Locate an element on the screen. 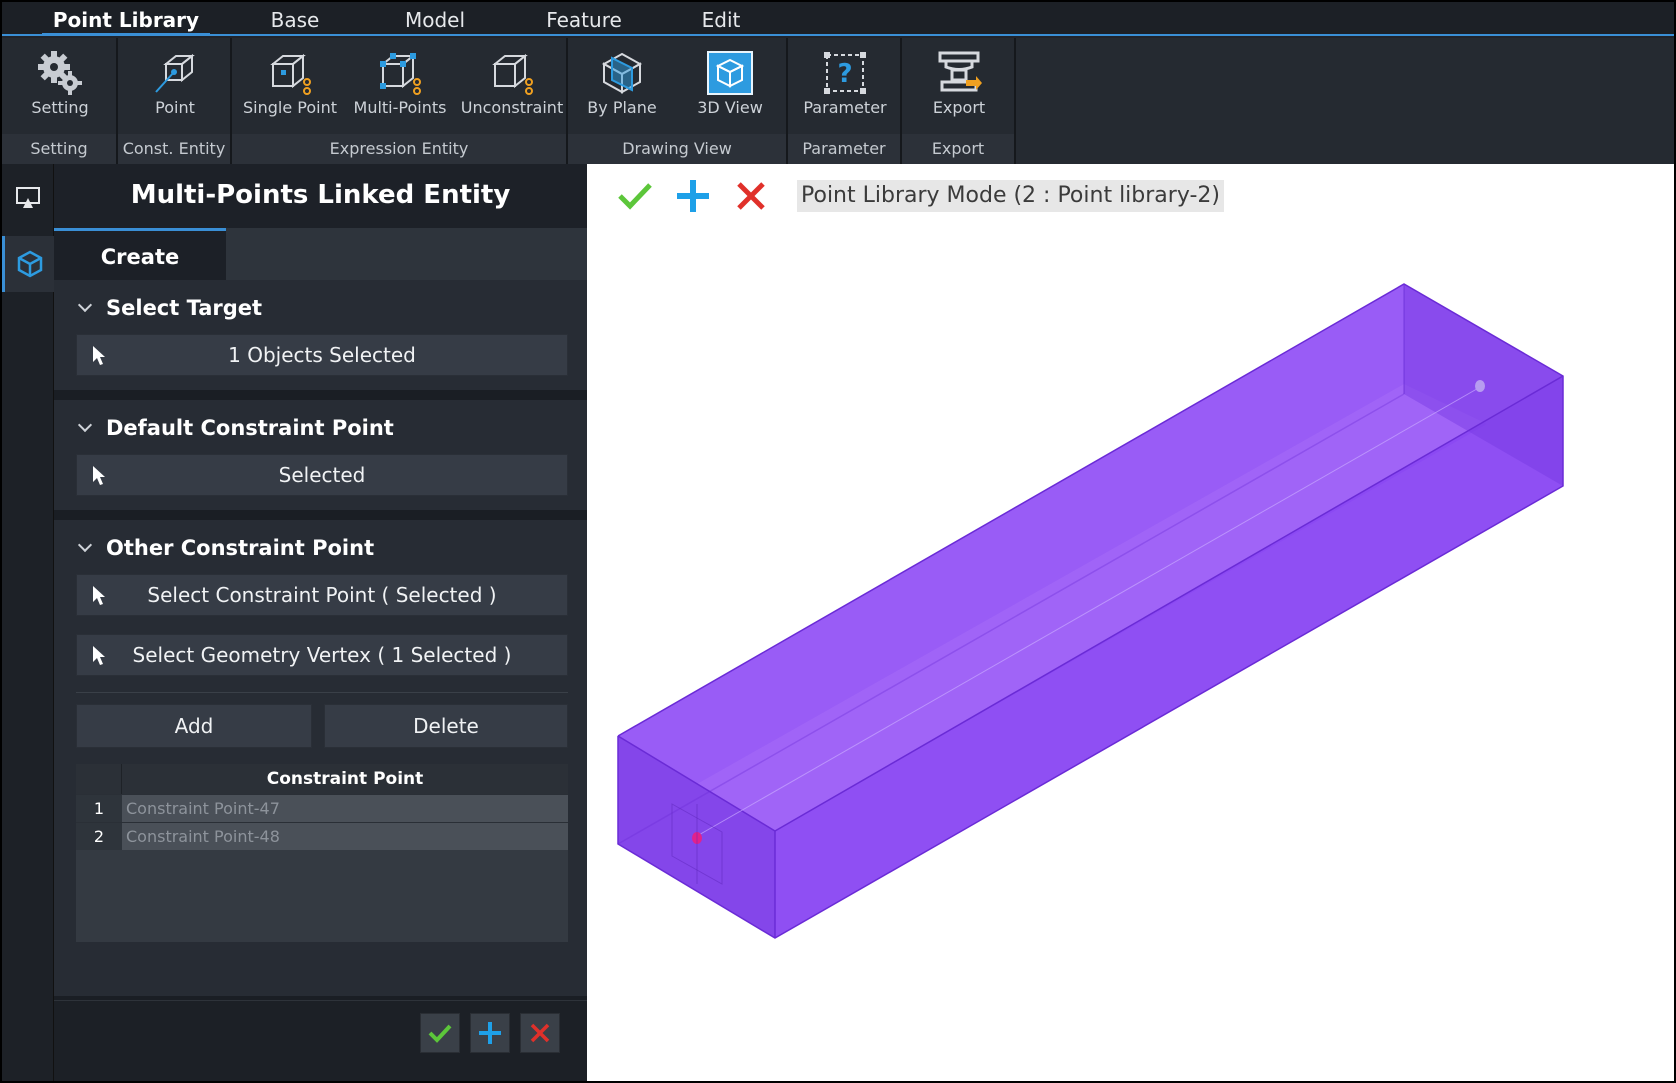 Image resolution: width=1676 pixels, height=1083 pixels. display-icon is located at coordinates (28, 197).